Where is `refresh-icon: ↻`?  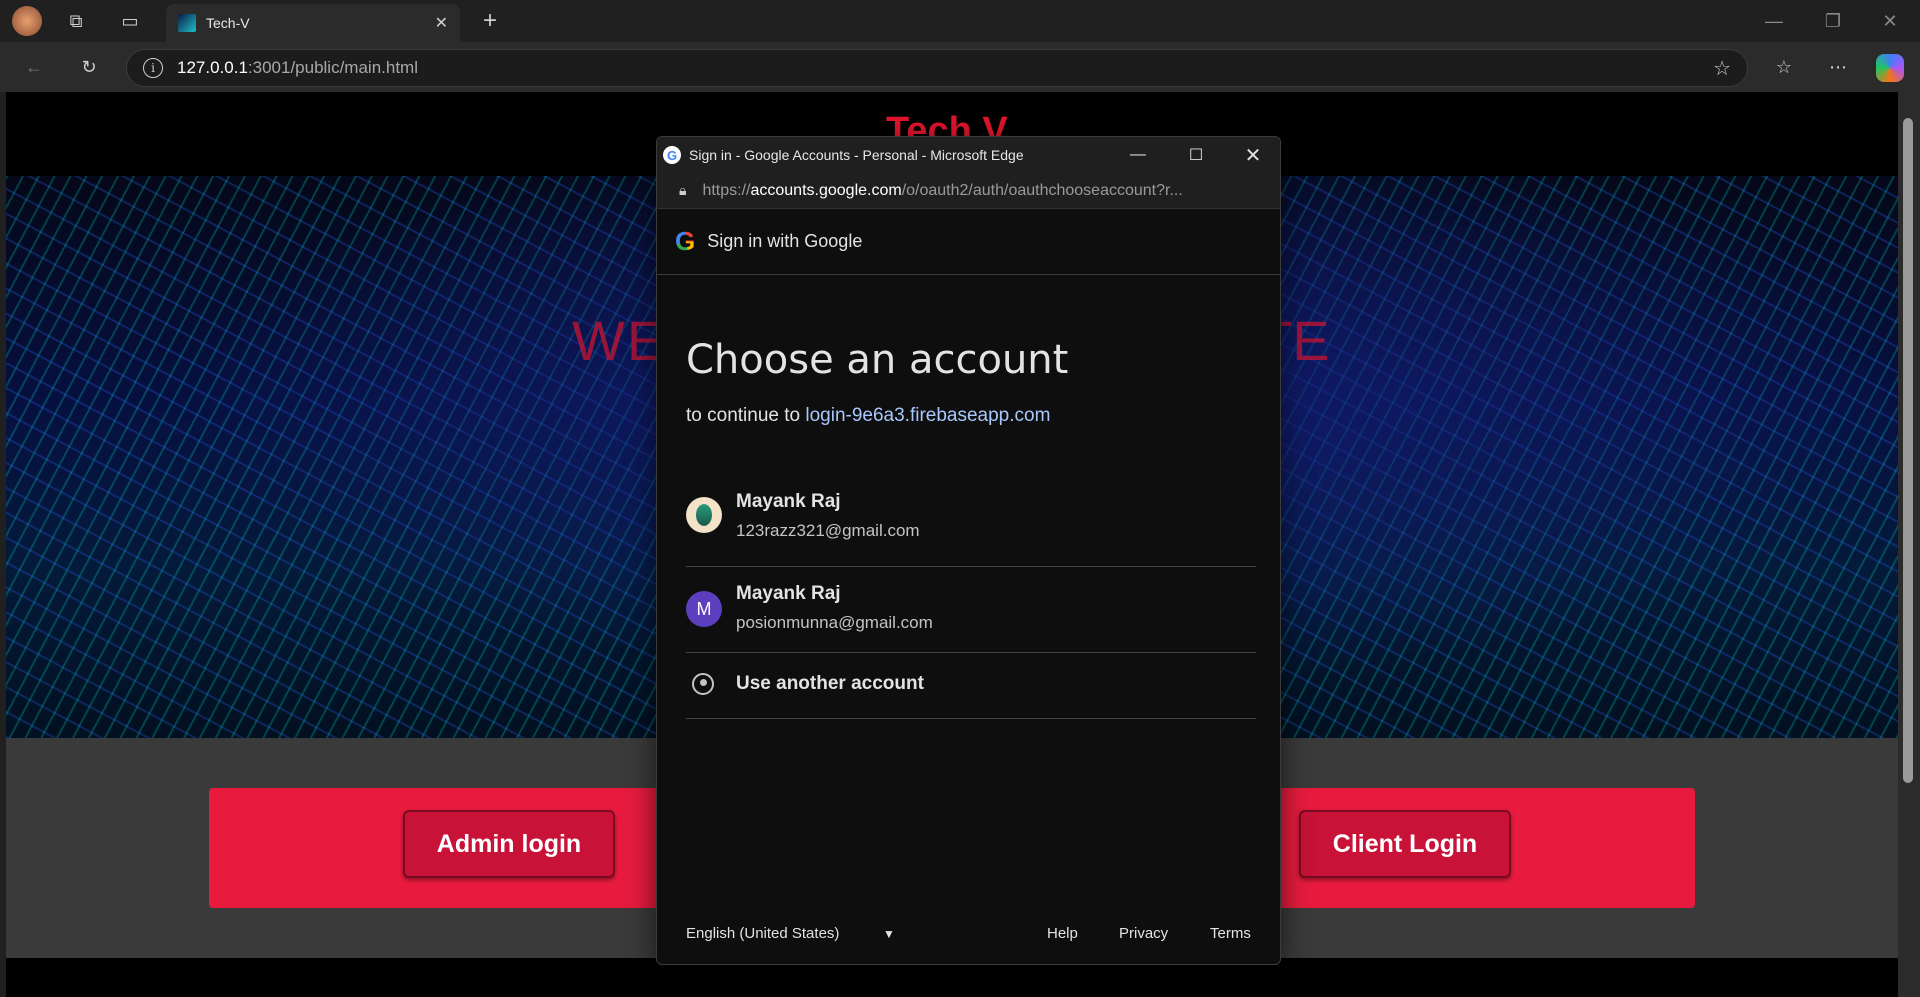 refresh-icon: ↻ is located at coordinates (89, 67).